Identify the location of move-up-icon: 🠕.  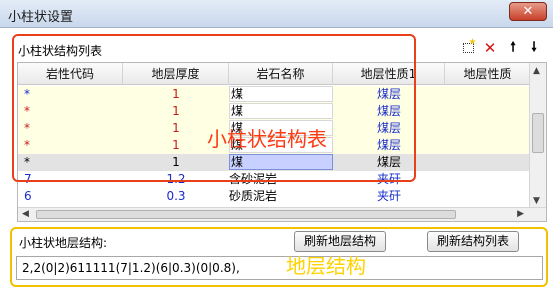
(513, 48).